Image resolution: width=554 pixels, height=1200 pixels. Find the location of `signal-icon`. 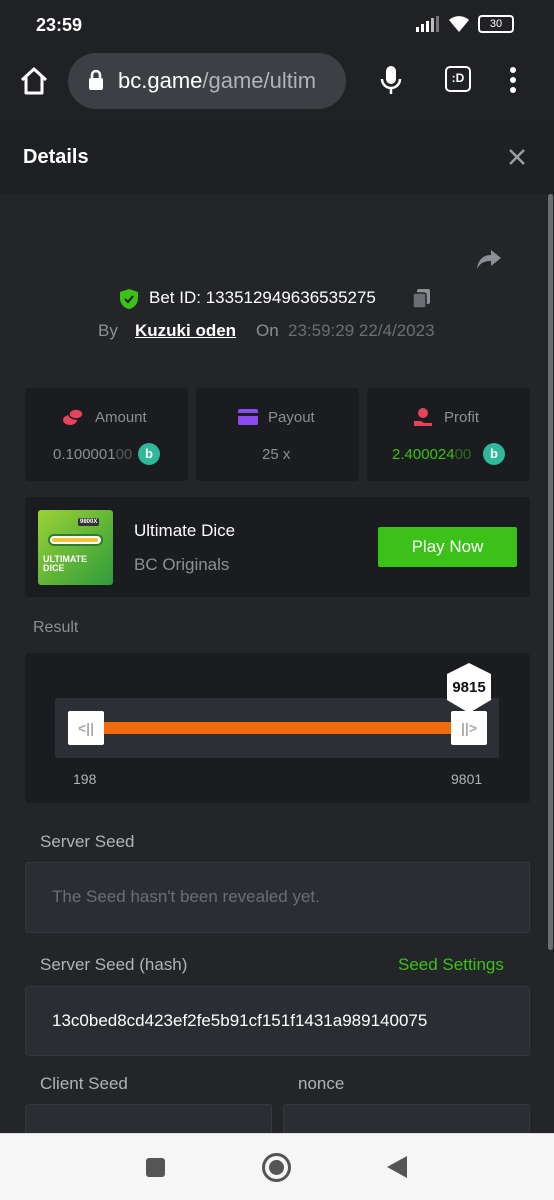

signal-icon is located at coordinates (428, 26).